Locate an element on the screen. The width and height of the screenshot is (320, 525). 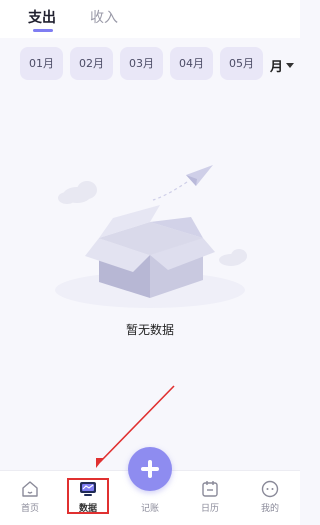
month-chip-05: 05月 is located at coordinates (241, 63).